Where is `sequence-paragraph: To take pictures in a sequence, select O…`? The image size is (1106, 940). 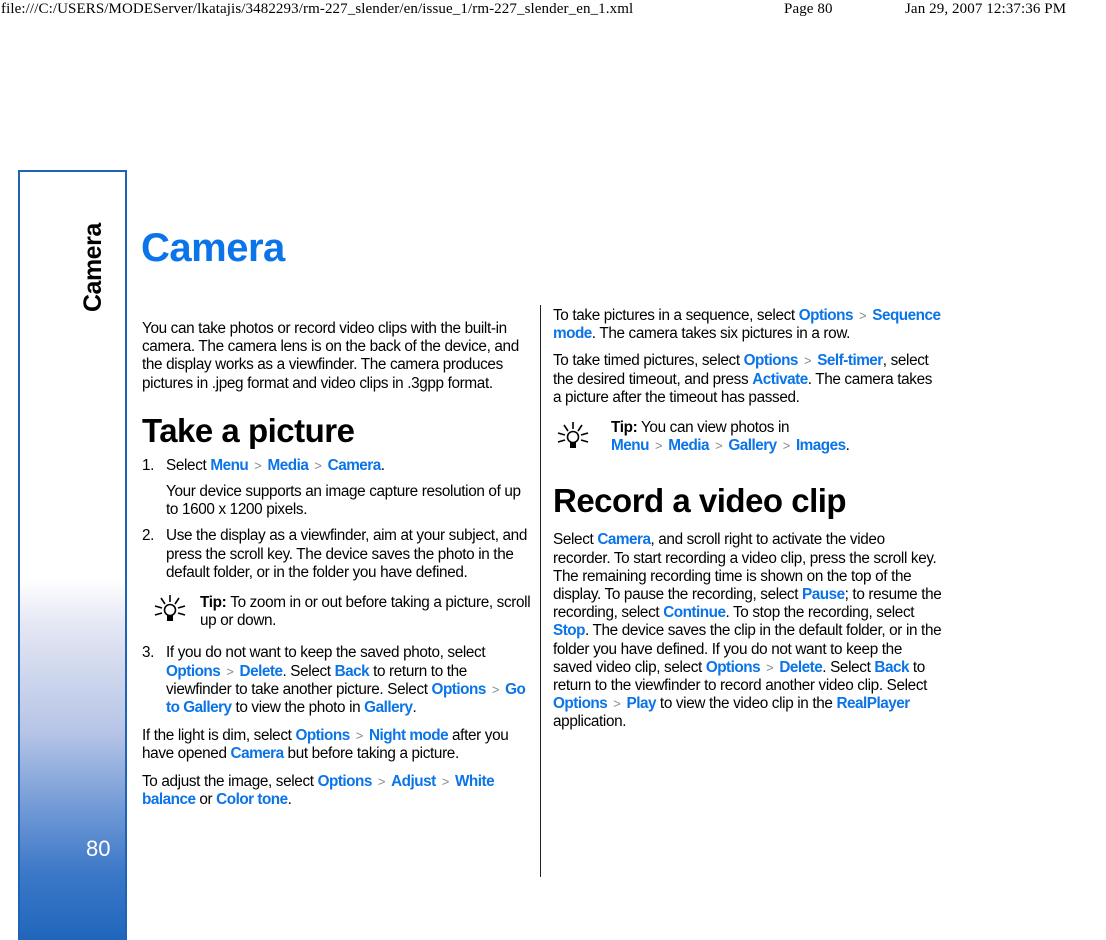
sequence-paragraph: To take pictures in a sequence, select O… is located at coordinates (747, 325).